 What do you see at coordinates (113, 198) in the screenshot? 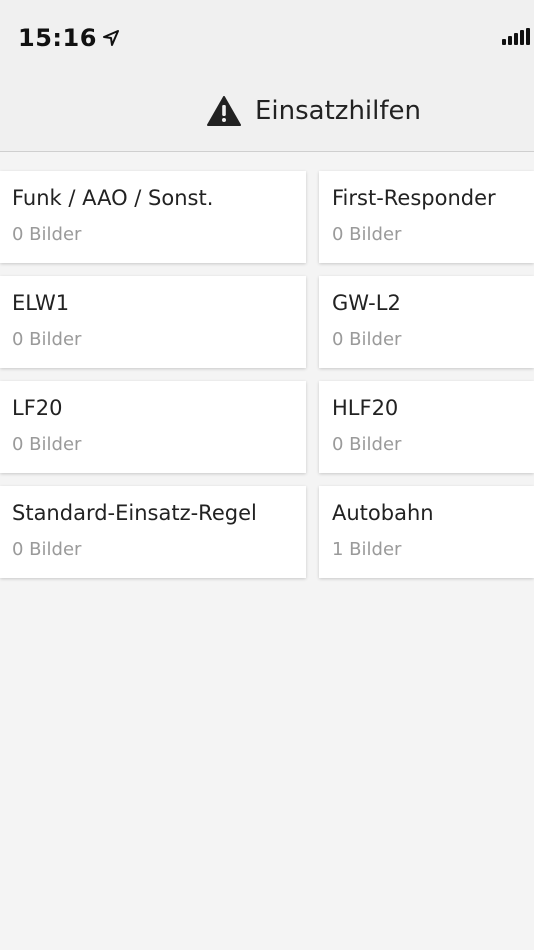
I see `card-title: Funk / AAO / Sonst.` at bounding box center [113, 198].